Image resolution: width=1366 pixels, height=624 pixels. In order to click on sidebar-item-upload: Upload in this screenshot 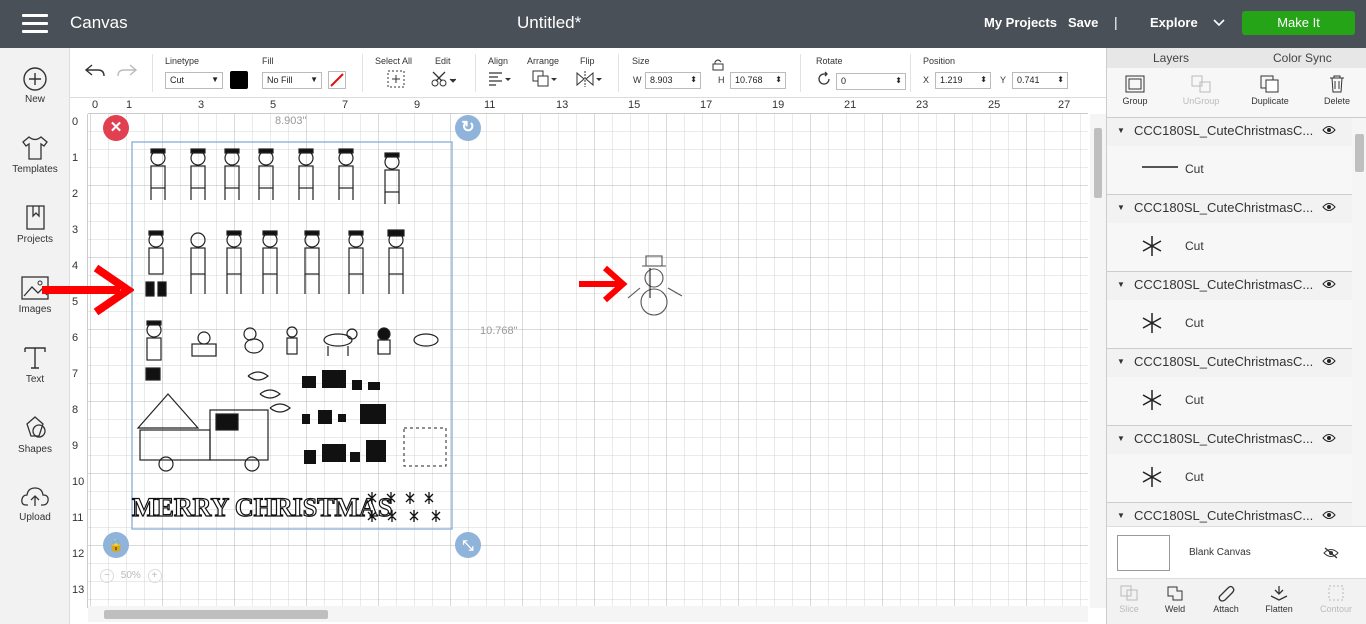, I will do `click(35, 503)`.